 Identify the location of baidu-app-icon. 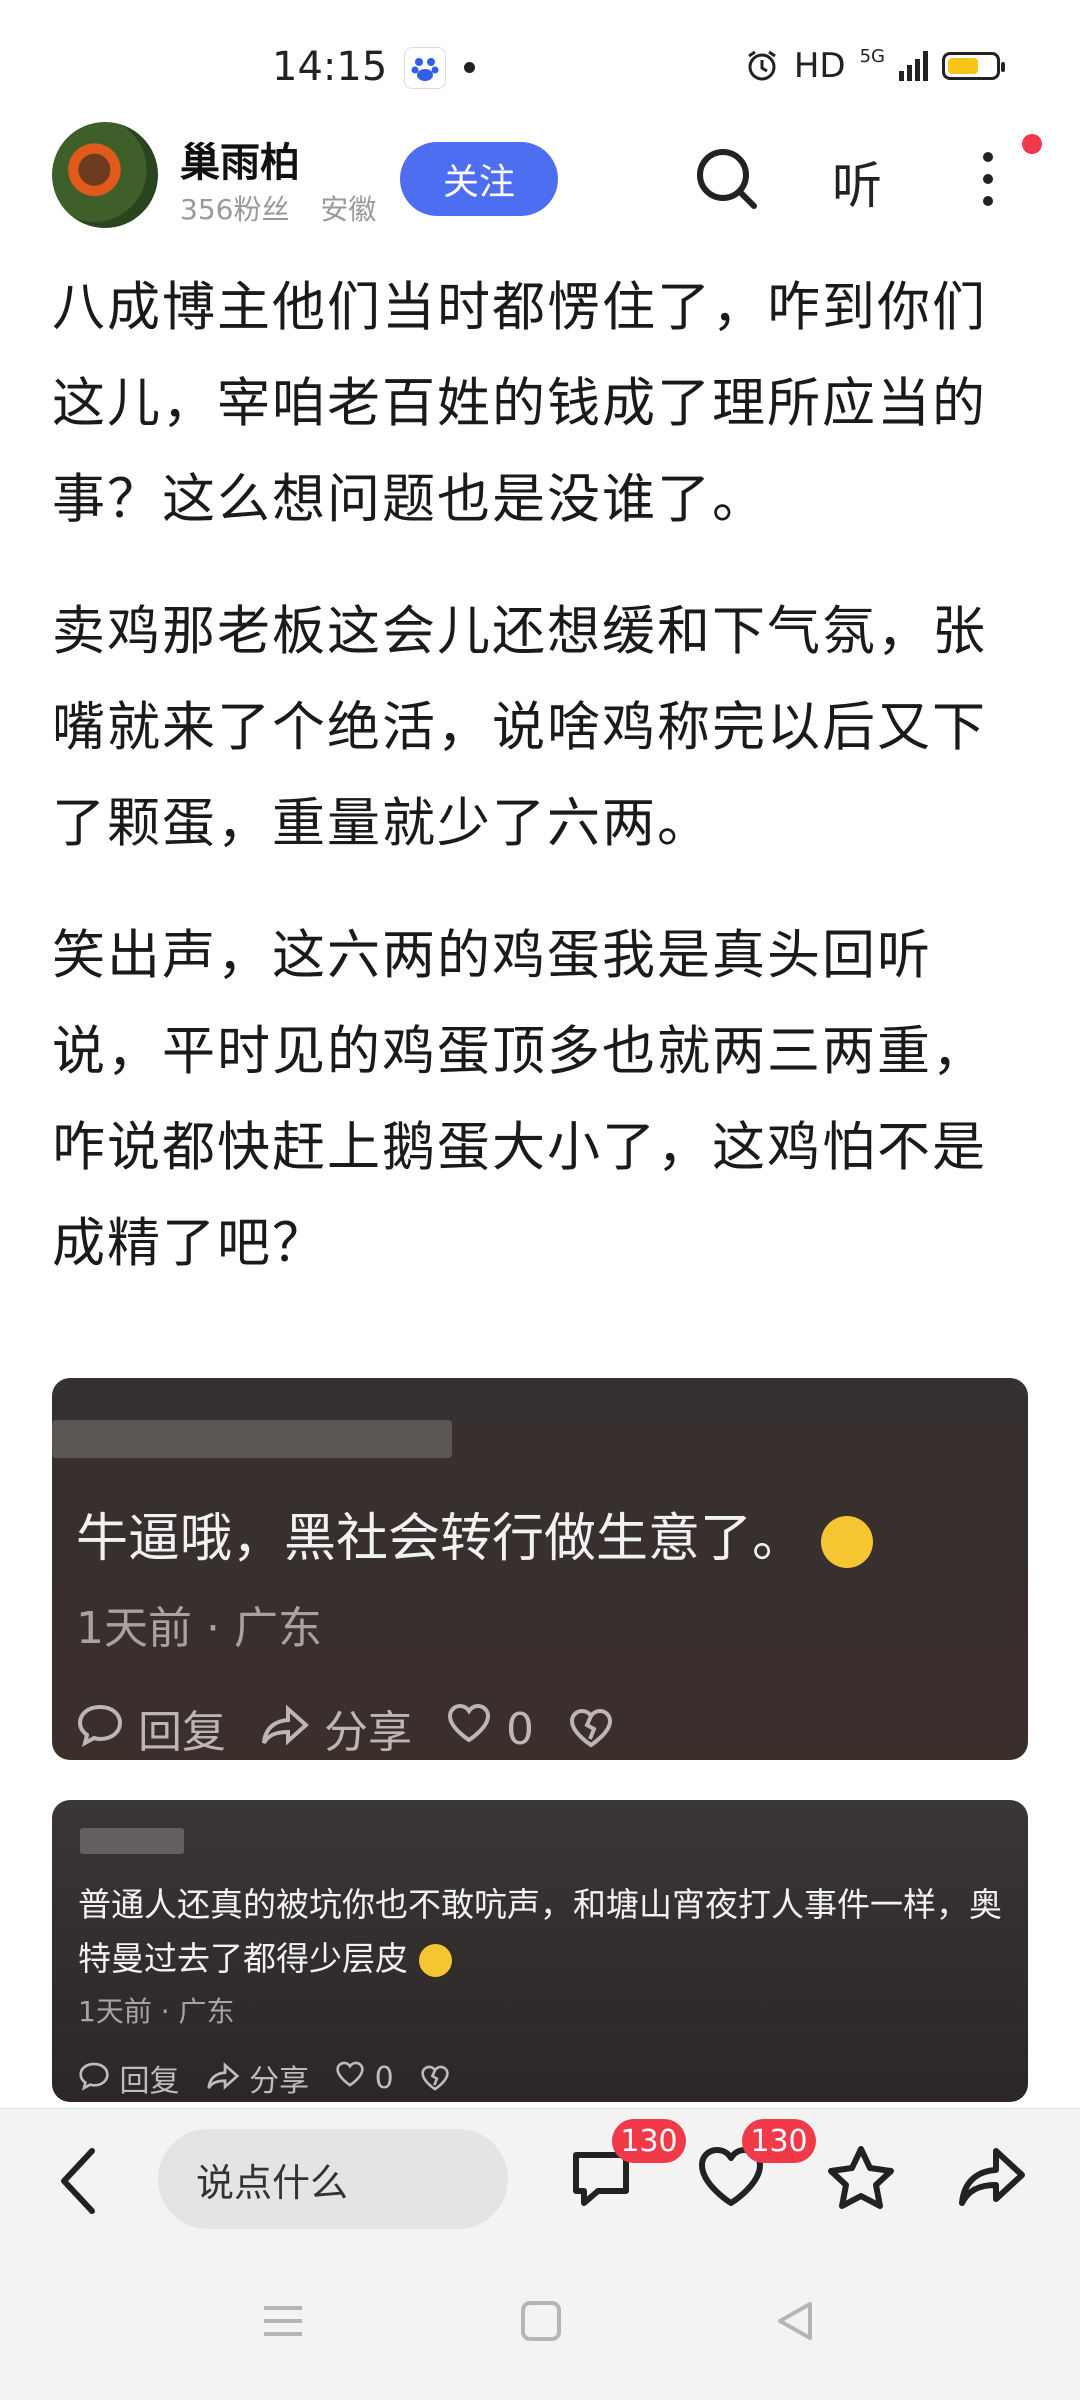
(425, 68).